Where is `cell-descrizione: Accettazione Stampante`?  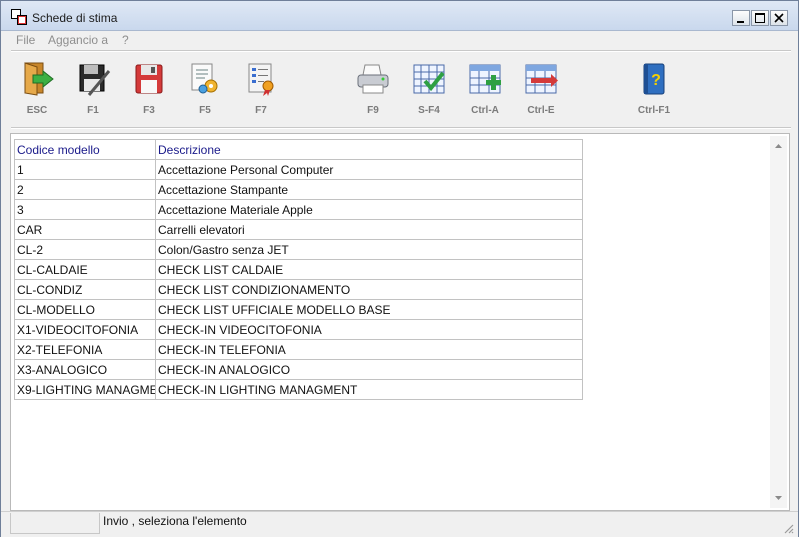
cell-descrizione: Accettazione Stampante is located at coordinates (369, 189).